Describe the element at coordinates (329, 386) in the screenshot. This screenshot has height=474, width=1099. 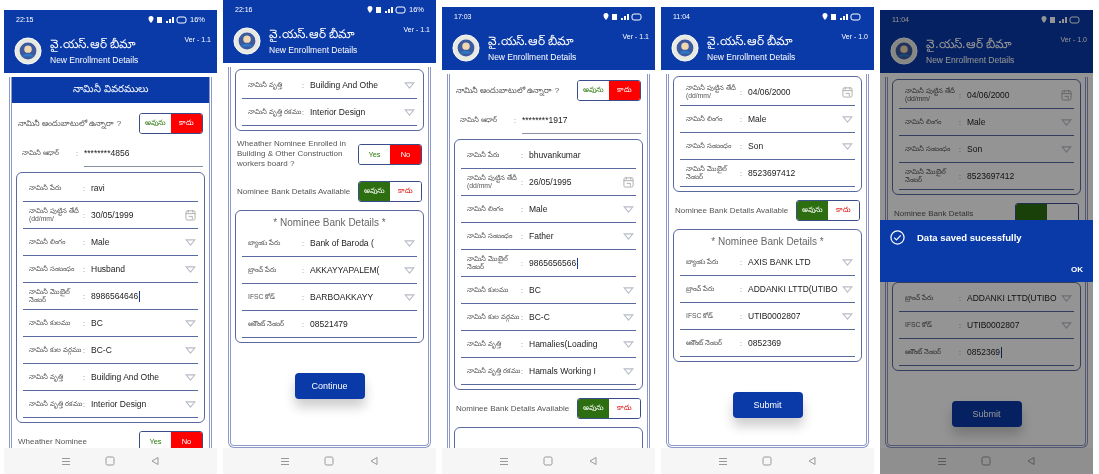
I see `submit-button: Continue` at that location.